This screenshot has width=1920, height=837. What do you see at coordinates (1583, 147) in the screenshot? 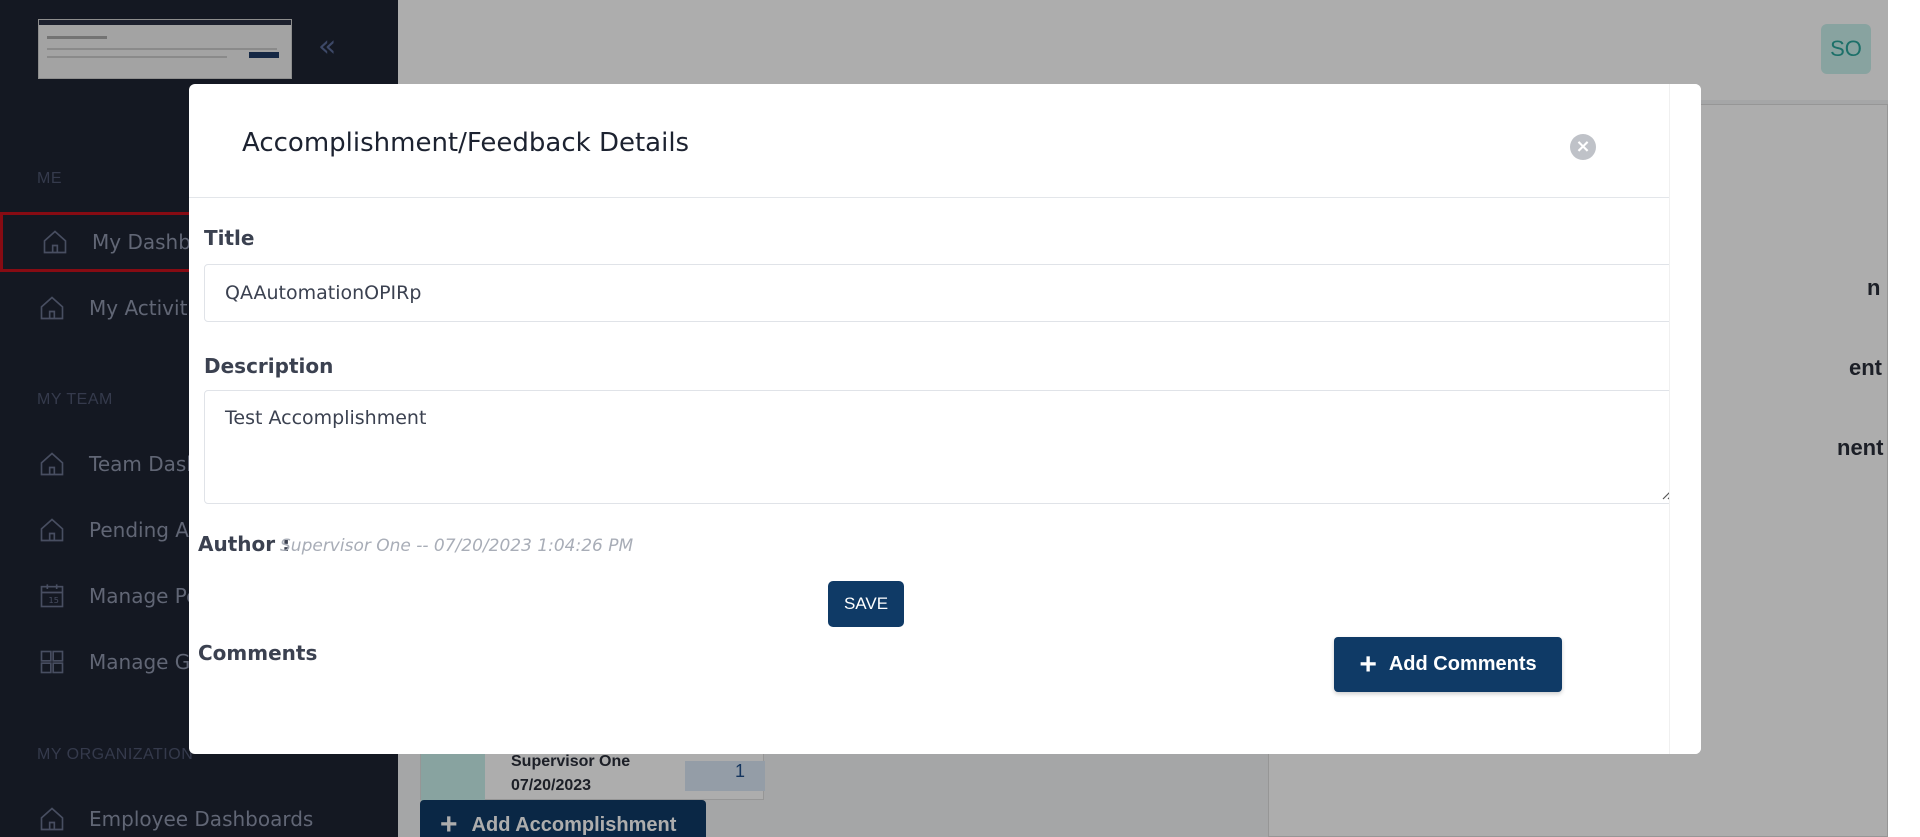
I see `close-icon: ×` at bounding box center [1583, 147].